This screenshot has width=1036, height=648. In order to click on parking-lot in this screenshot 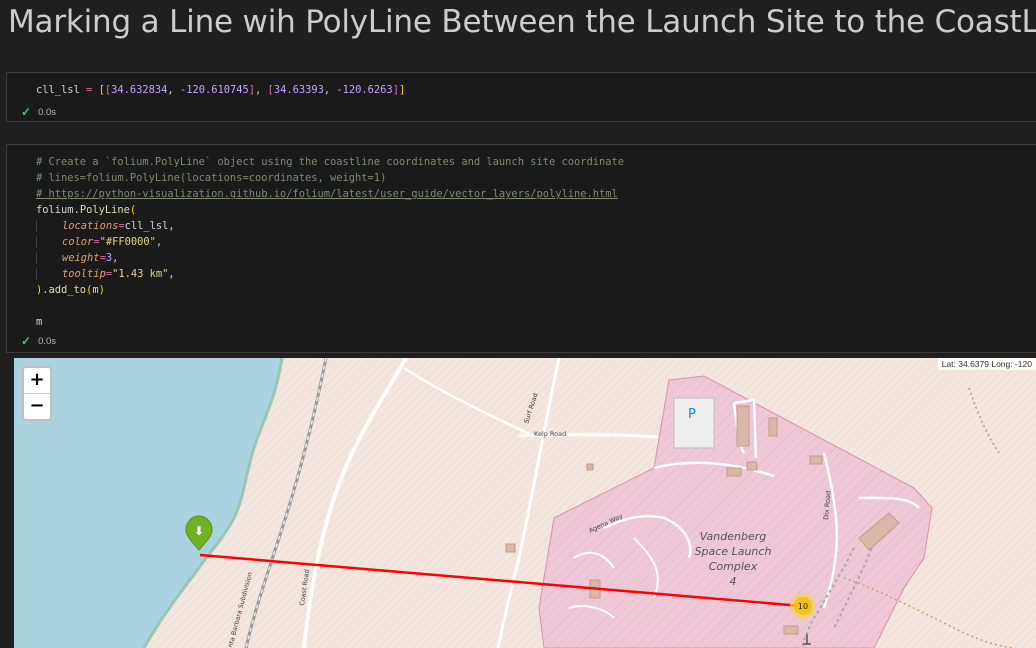, I will do `click(694, 423)`.